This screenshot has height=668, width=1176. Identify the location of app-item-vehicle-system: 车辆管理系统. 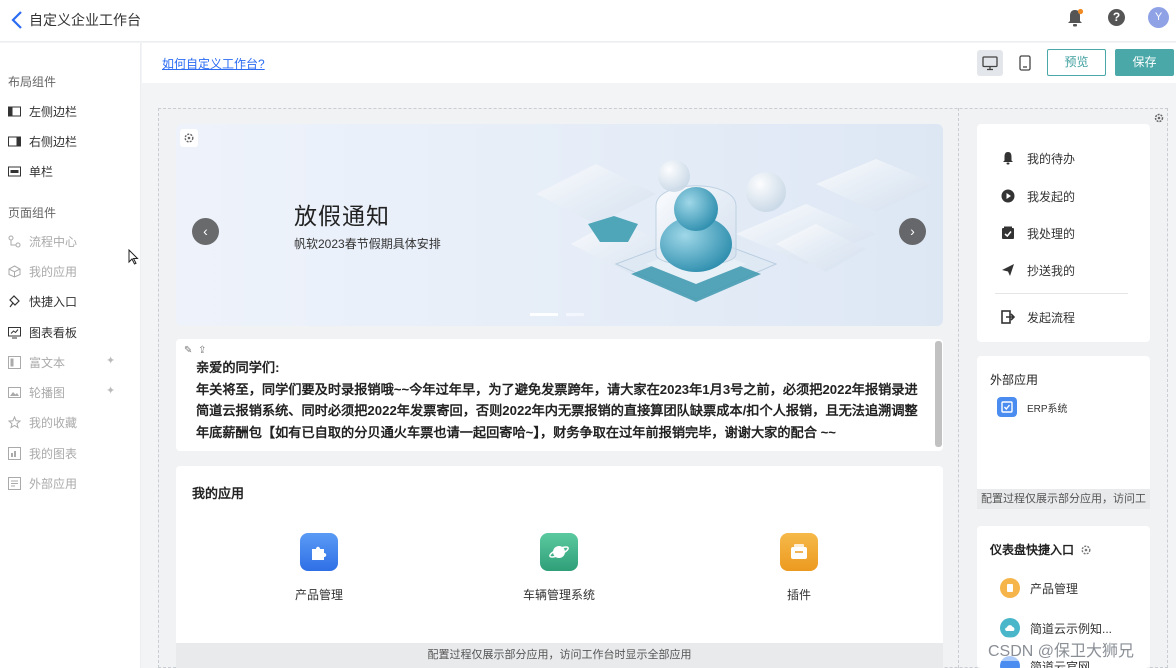
(559, 568).